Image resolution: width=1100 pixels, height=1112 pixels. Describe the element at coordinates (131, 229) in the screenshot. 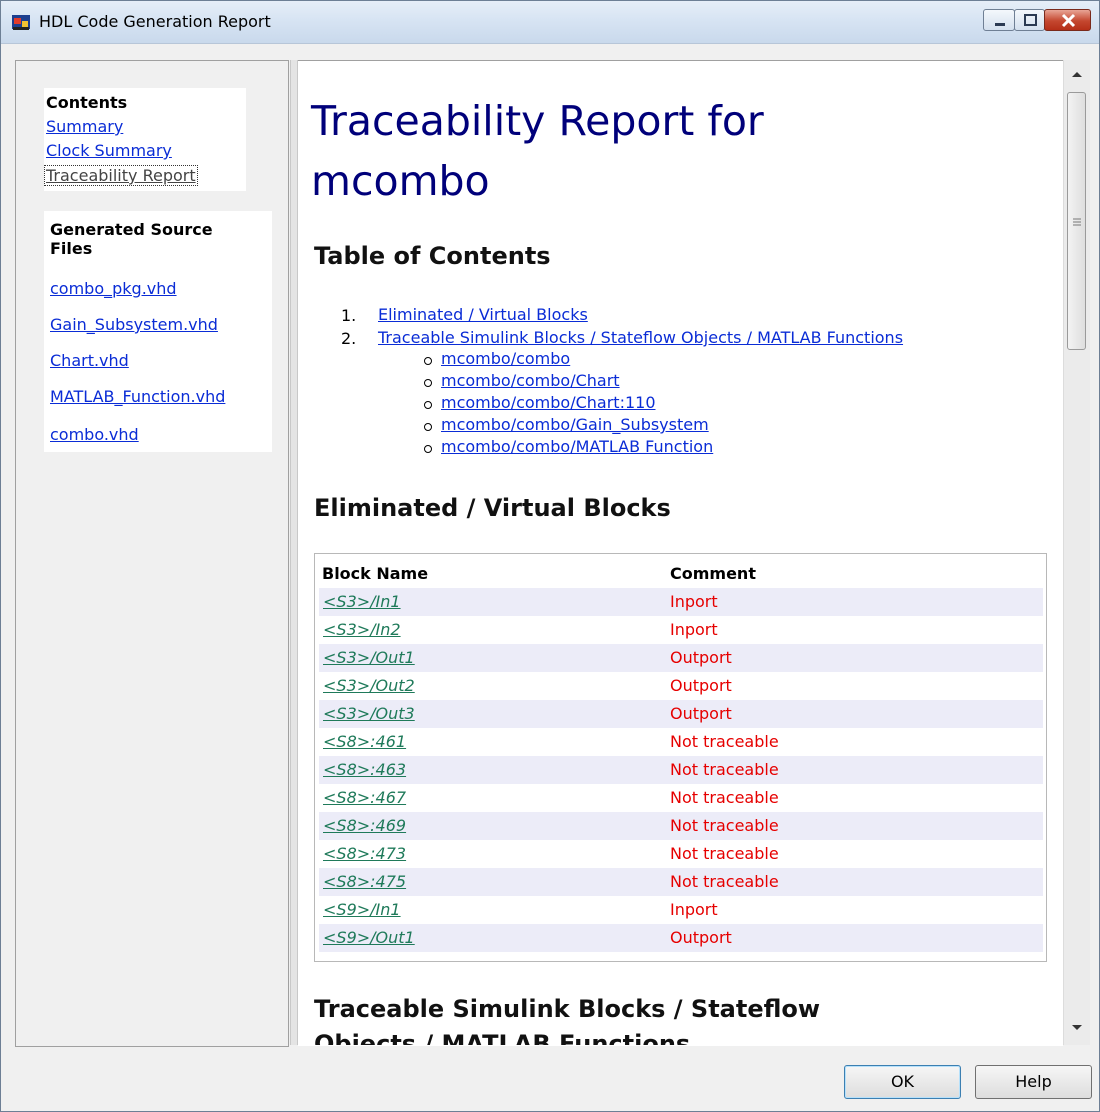

I see `files-title-line1: Generated Source` at that location.